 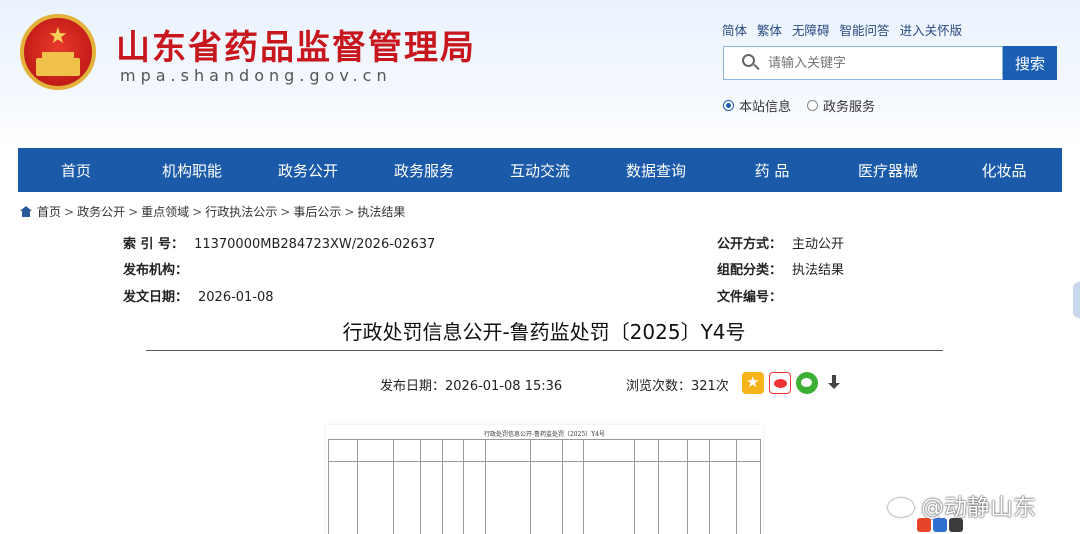 I want to click on radio-unchecked-icon, so click(x=813, y=105).